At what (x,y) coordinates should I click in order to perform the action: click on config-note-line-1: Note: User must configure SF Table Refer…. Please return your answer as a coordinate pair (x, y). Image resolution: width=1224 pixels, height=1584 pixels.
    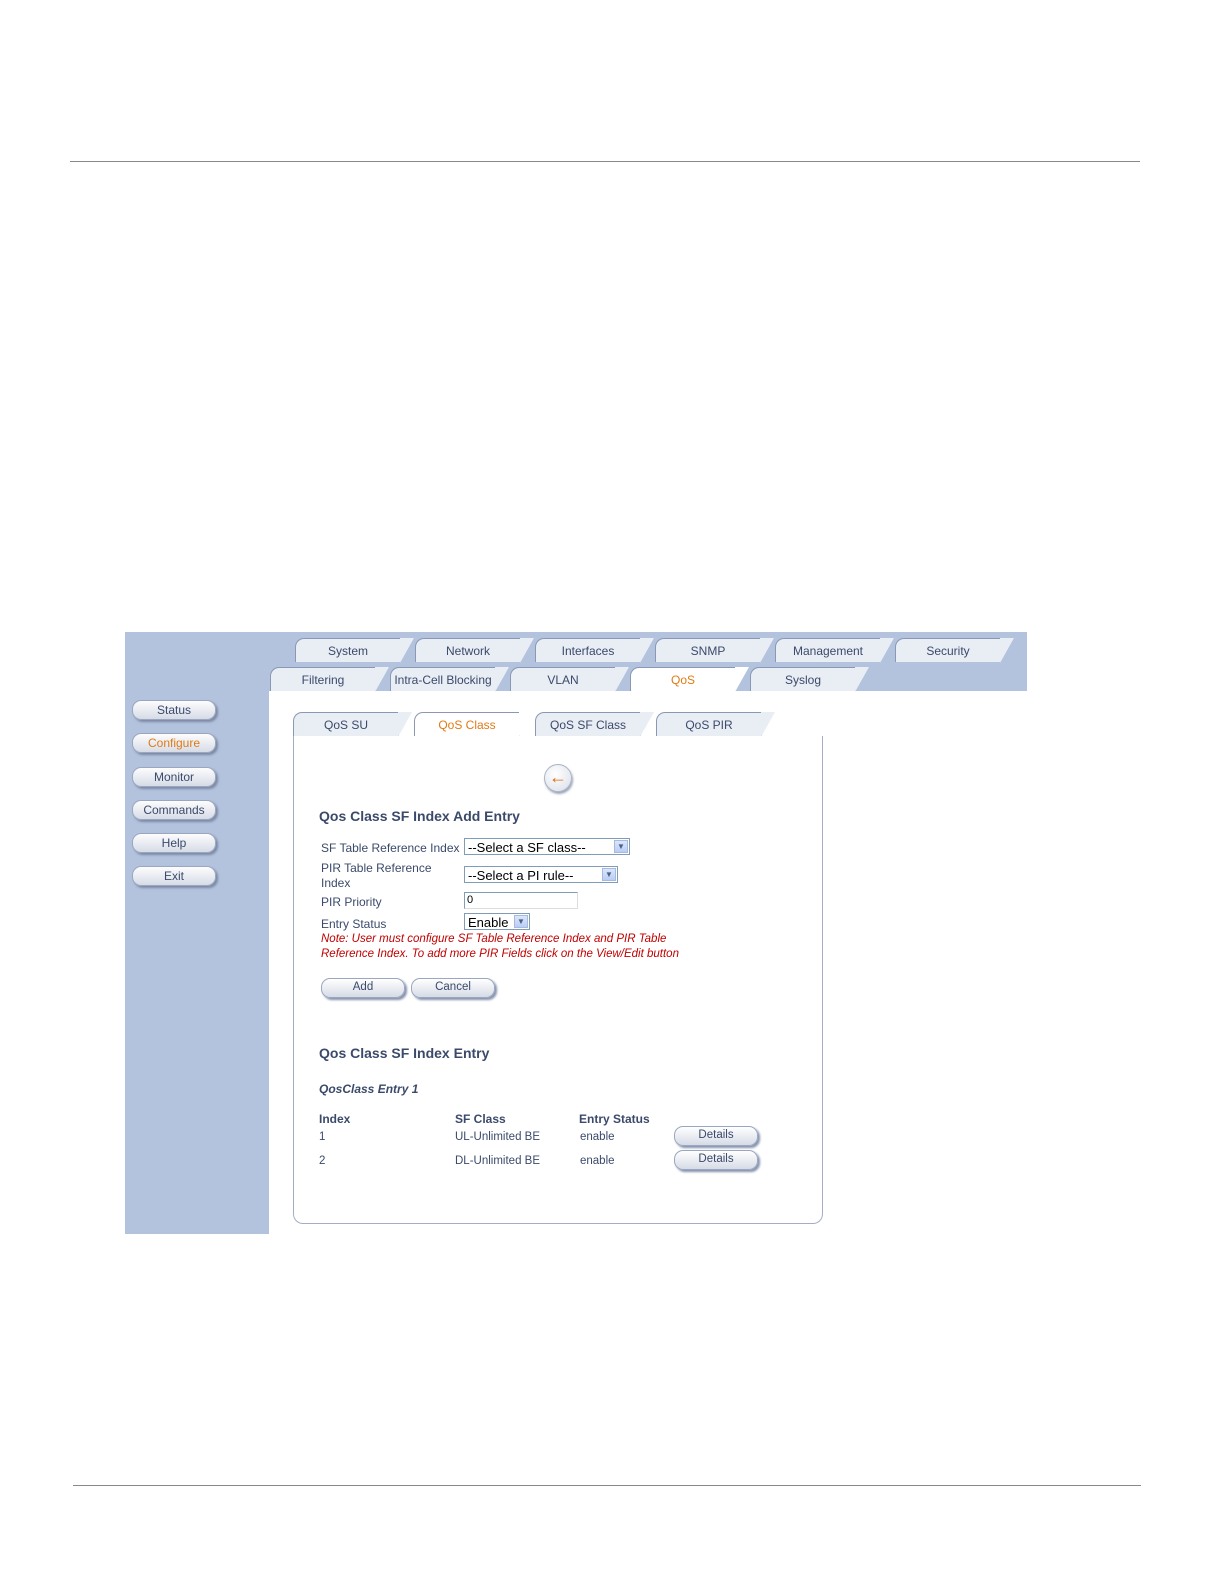
    Looking at the image, I should click on (494, 939).